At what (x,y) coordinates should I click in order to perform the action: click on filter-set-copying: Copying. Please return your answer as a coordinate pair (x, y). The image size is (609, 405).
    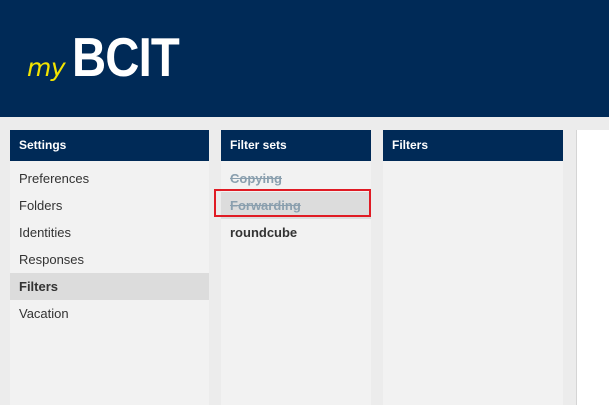
    Looking at the image, I should click on (296, 178).